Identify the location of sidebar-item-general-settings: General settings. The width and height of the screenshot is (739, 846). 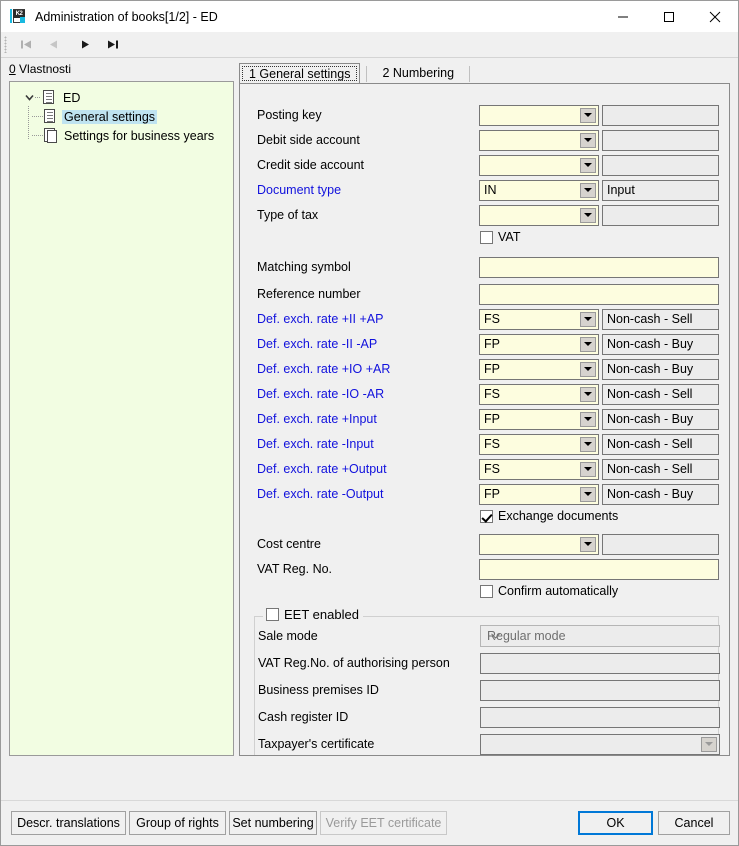
(121, 116).